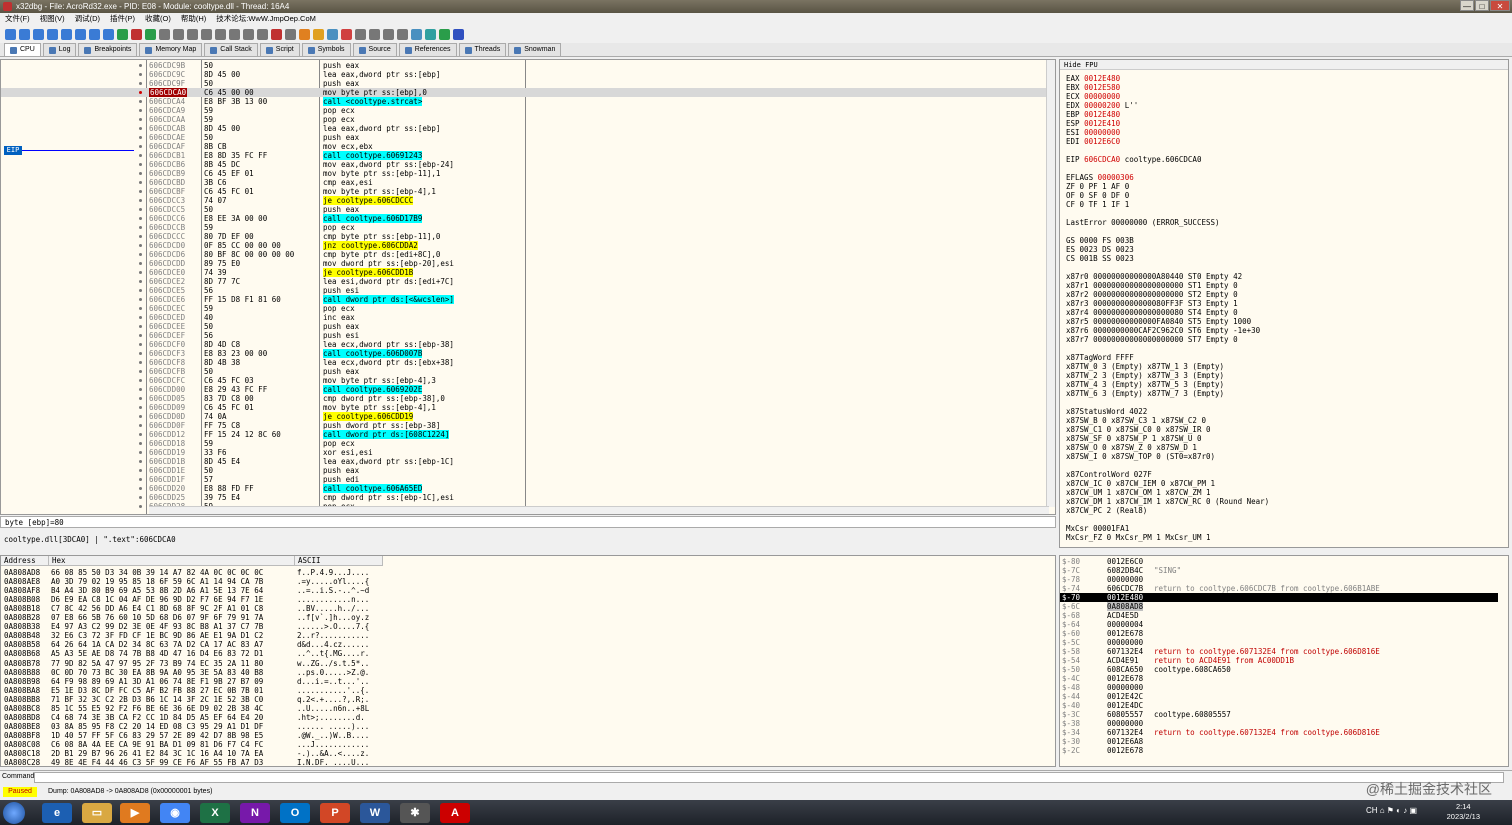  Describe the element at coordinates (524, 416) in the screenshot. I see `disasm-row: 606CDD0D 74 0A je cooltype.606CDD19` at that location.